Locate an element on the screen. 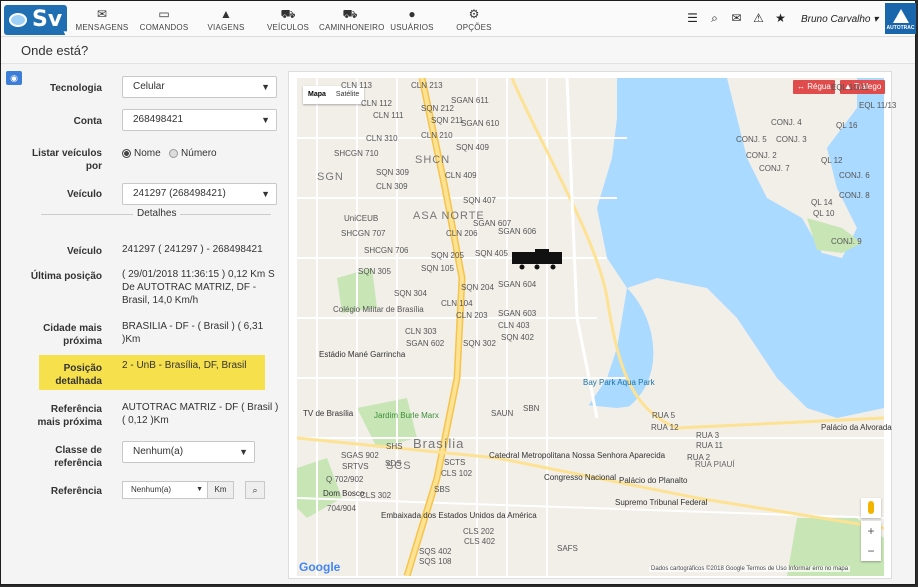  zoom-control: + − is located at coordinates (871, 541).